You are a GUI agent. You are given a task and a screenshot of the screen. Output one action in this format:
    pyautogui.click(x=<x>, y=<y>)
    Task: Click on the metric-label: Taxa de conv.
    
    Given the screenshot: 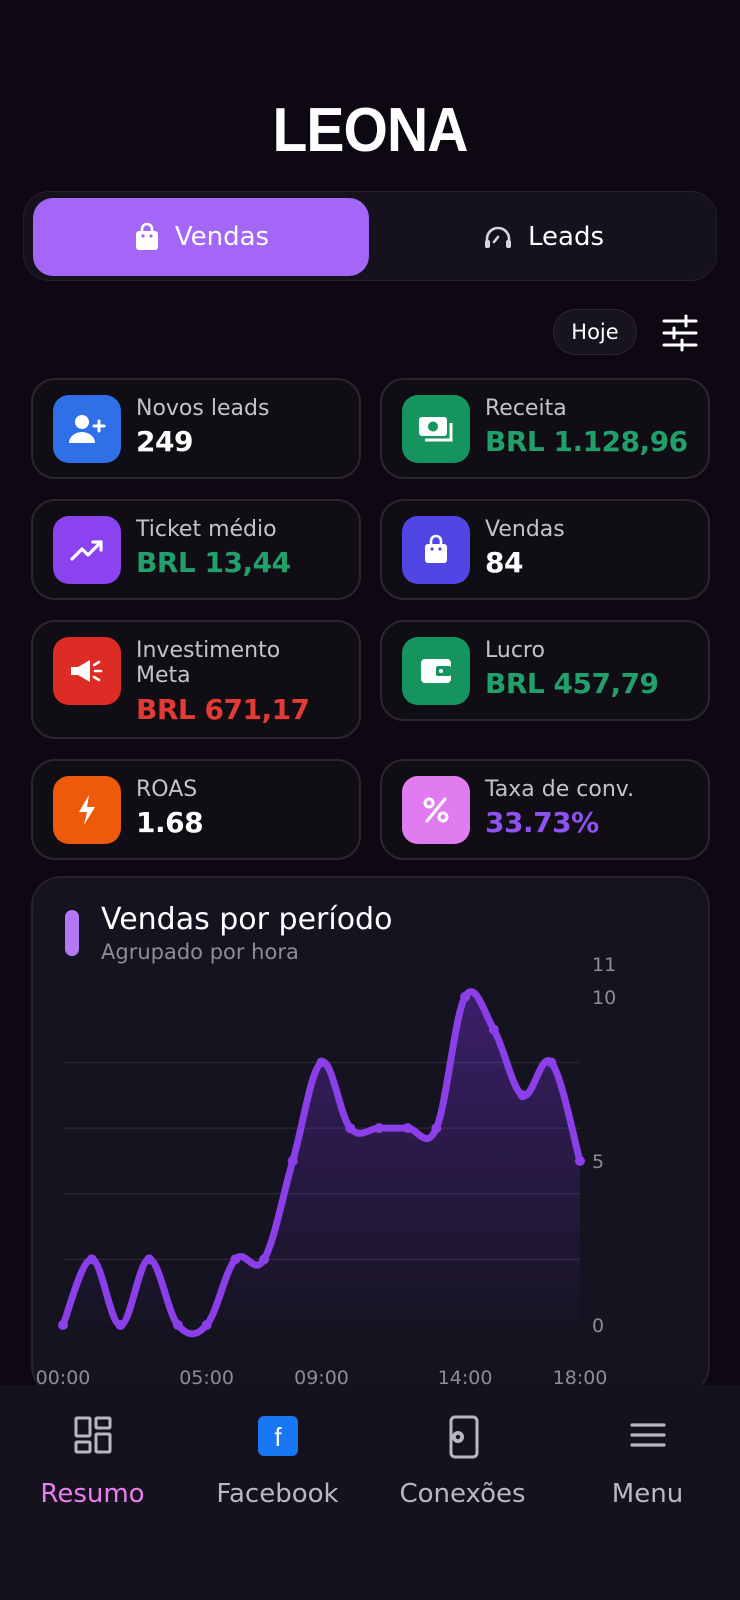 What is the action you would take?
    pyautogui.click(x=560, y=789)
    